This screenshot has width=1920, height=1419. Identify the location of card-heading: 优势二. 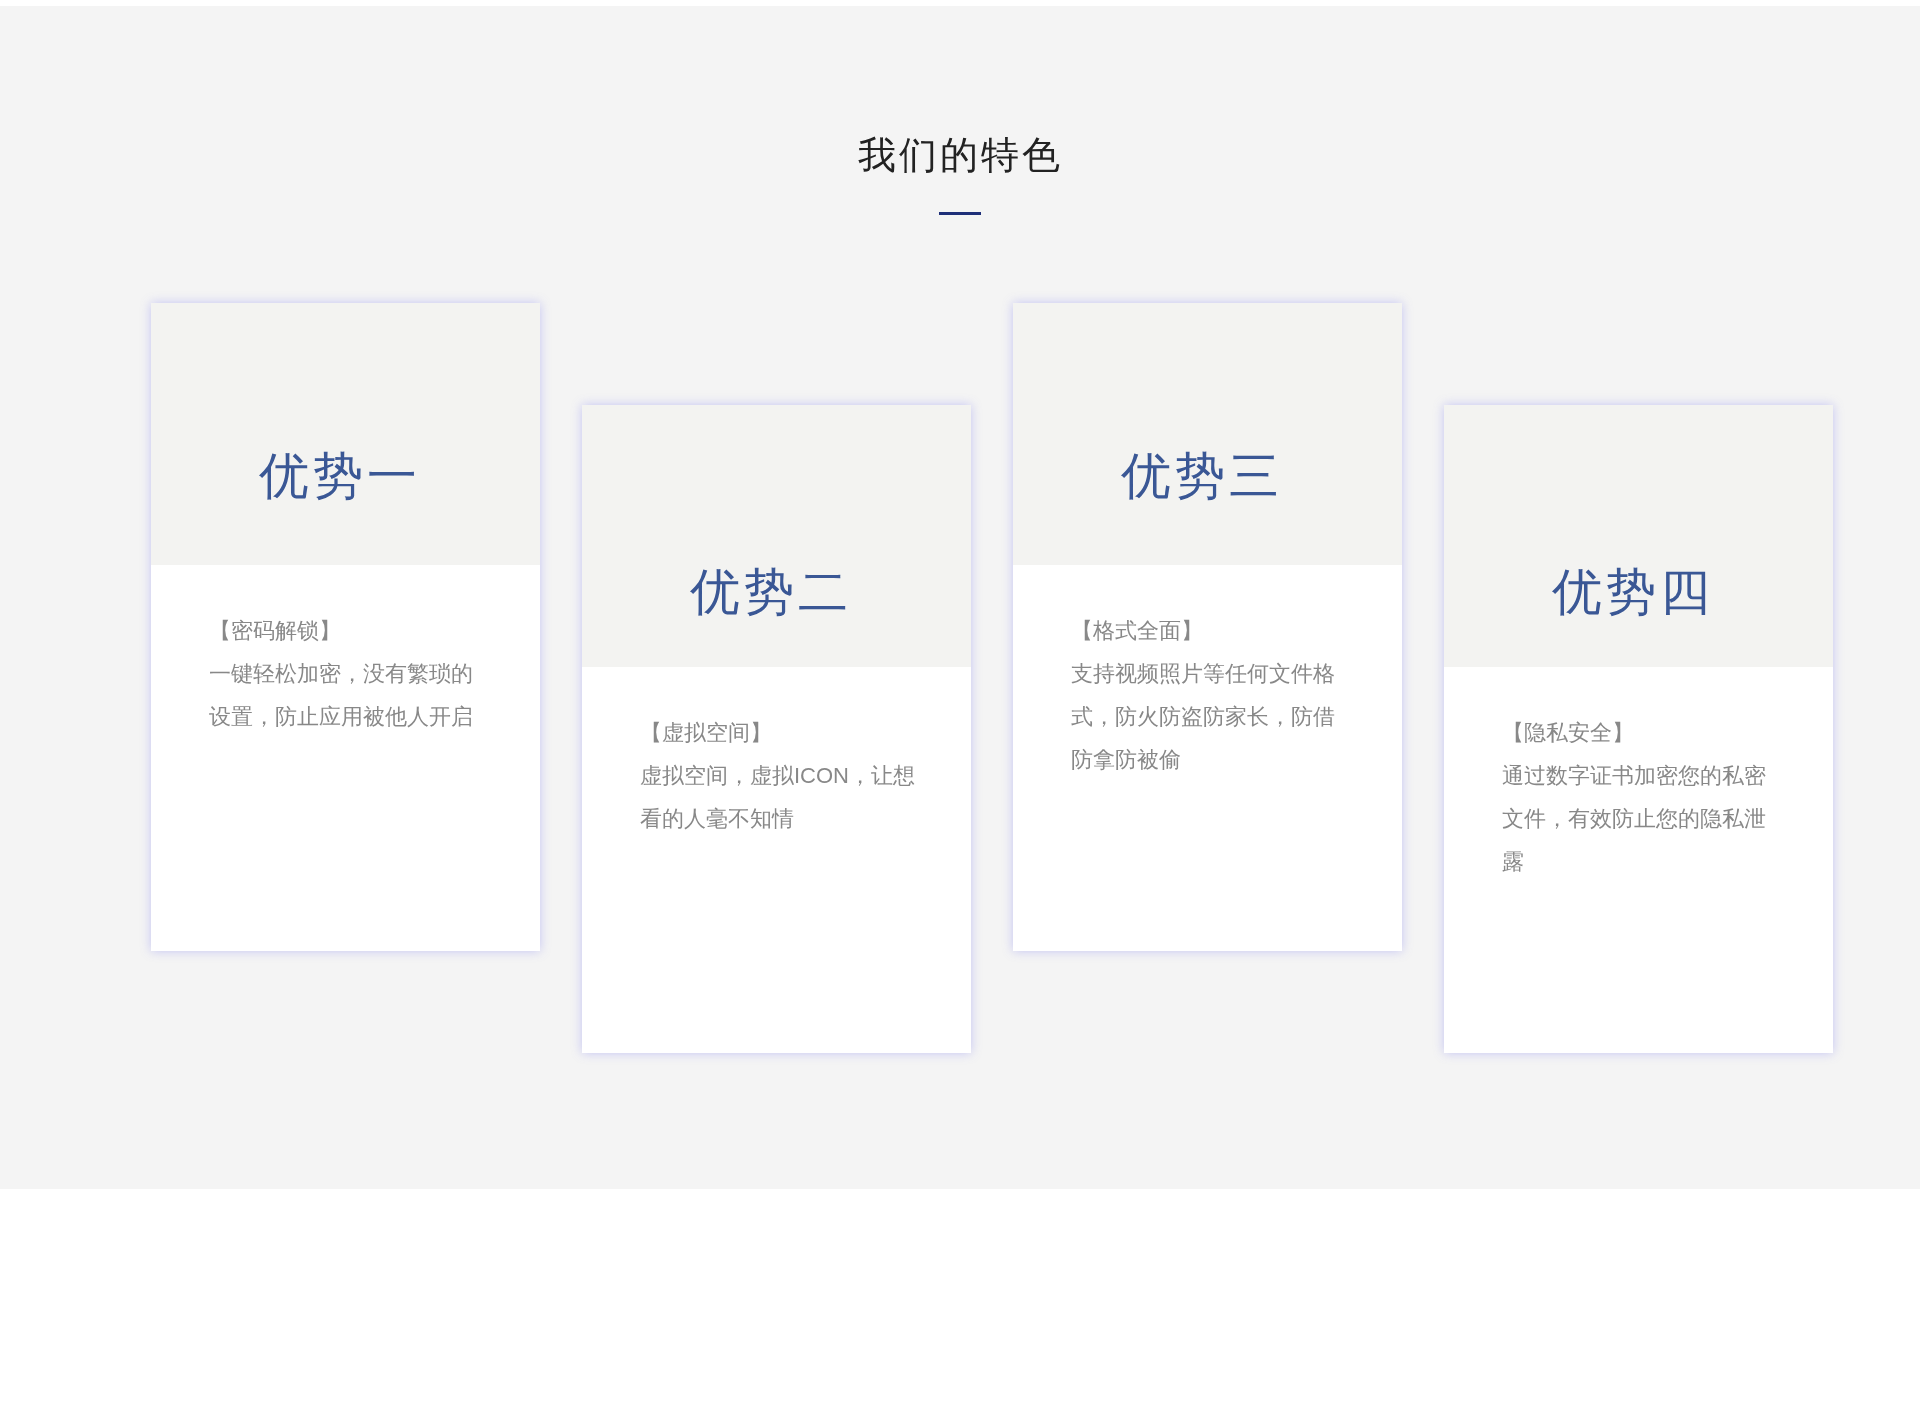
(771, 592).